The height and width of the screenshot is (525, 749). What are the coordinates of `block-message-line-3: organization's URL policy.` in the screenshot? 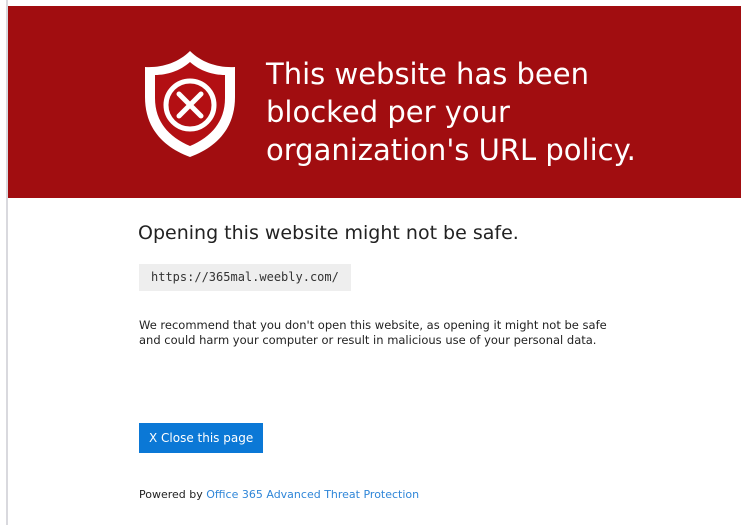 It's located at (451, 150).